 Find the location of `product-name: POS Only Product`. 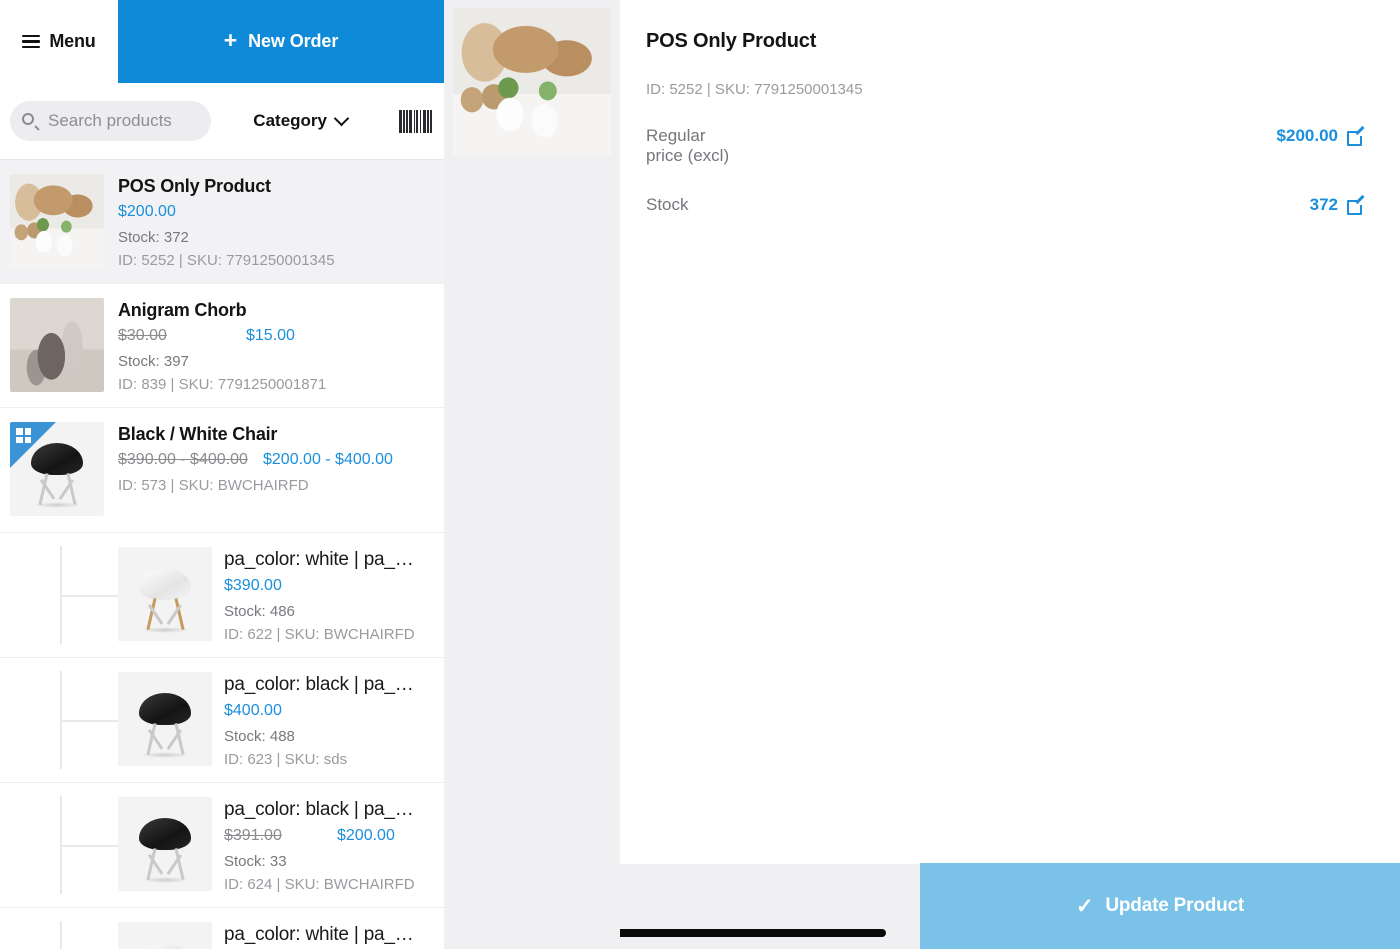

product-name: POS Only Product is located at coordinates (194, 186).